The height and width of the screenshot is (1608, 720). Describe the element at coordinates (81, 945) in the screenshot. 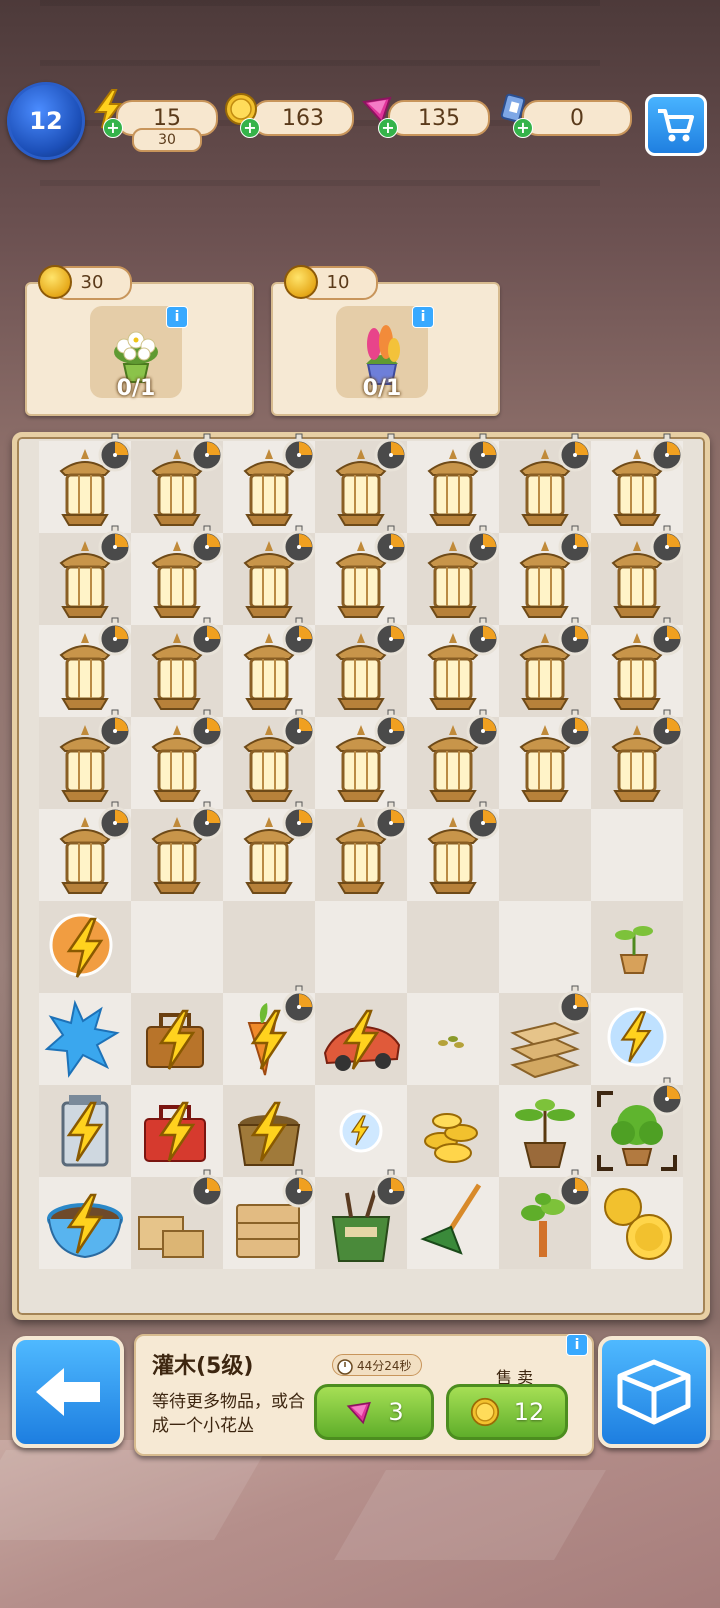

I see `energy-bubble-orange-icon` at that location.